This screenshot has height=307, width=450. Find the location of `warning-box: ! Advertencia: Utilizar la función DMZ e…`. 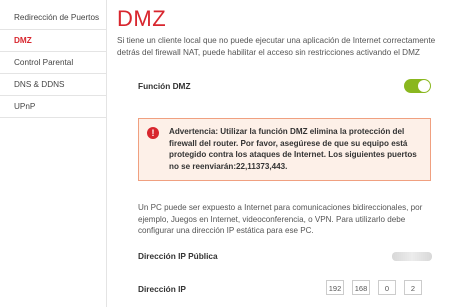

warning-box: ! Advertencia: Utilizar la función DMZ e… is located at coordinates (284, 149).